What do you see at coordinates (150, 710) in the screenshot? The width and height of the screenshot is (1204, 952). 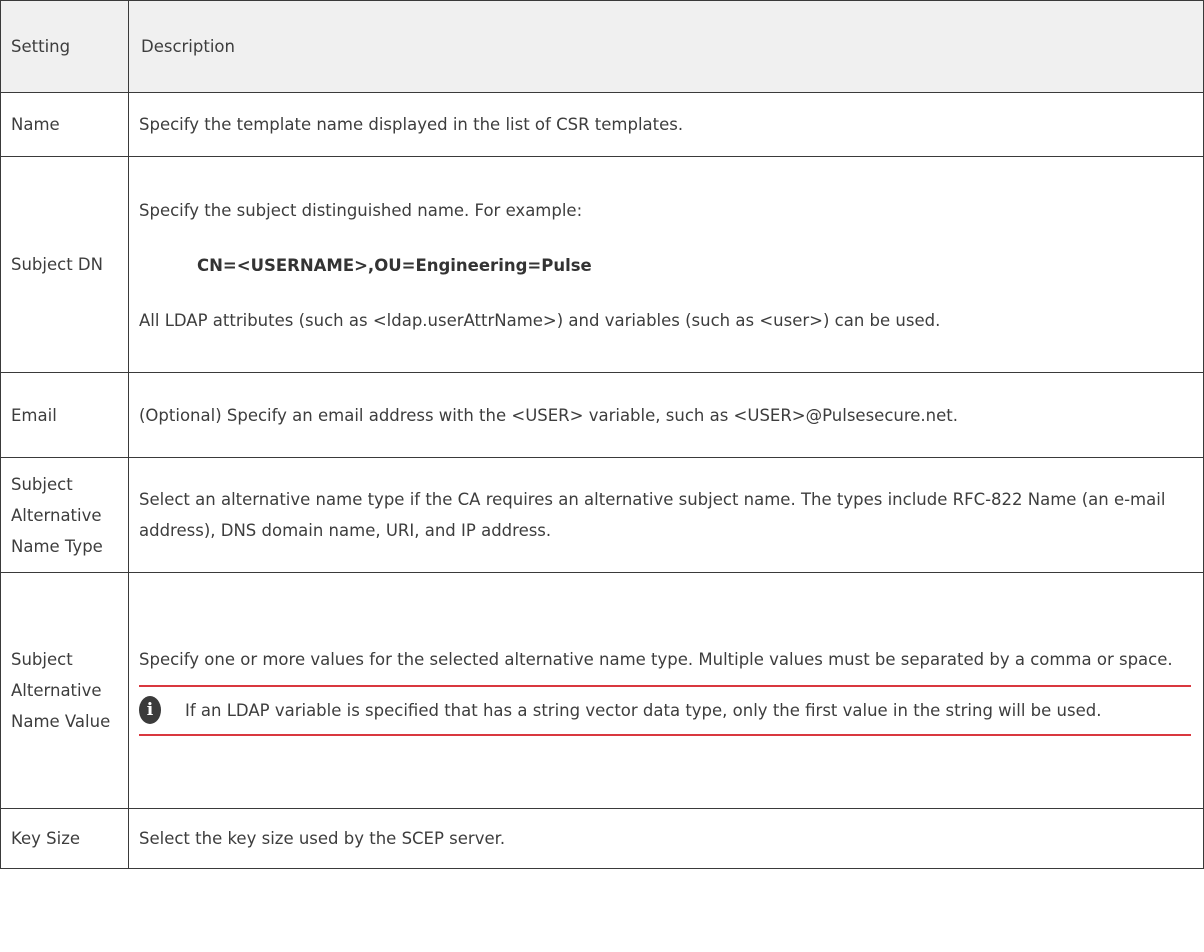 I see `info-icon: i` at bounding box center [150, 710].